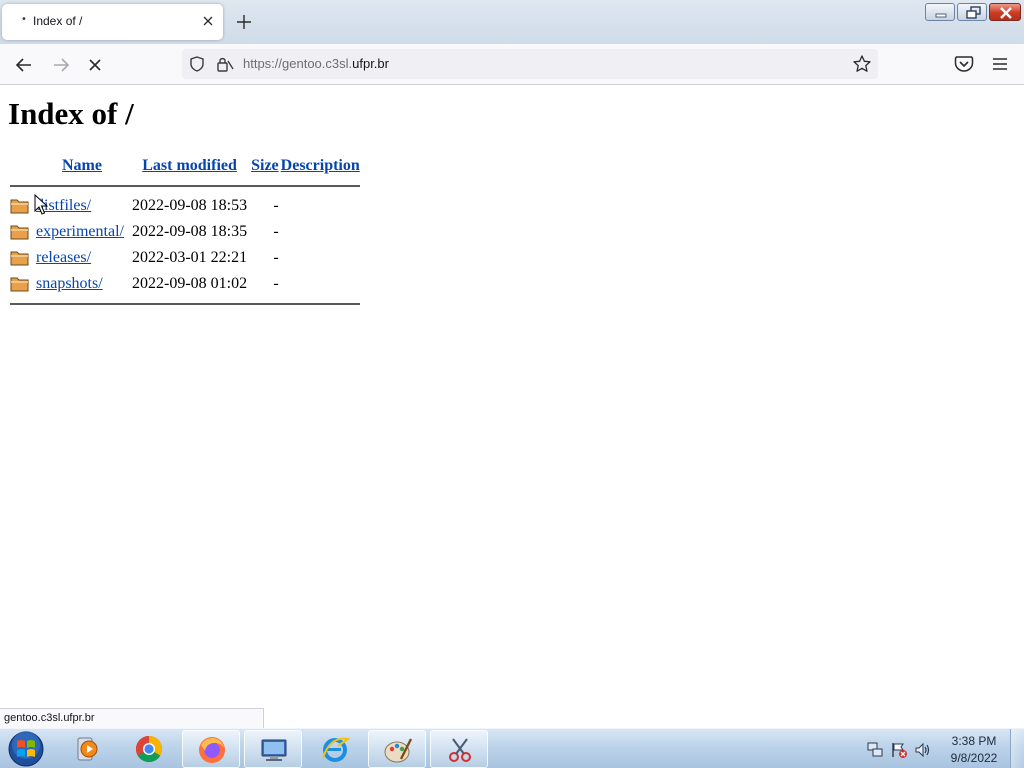  Describe the element at coordinates (208, 21) in the screenshot. I see `tab-close-icon` at that location.